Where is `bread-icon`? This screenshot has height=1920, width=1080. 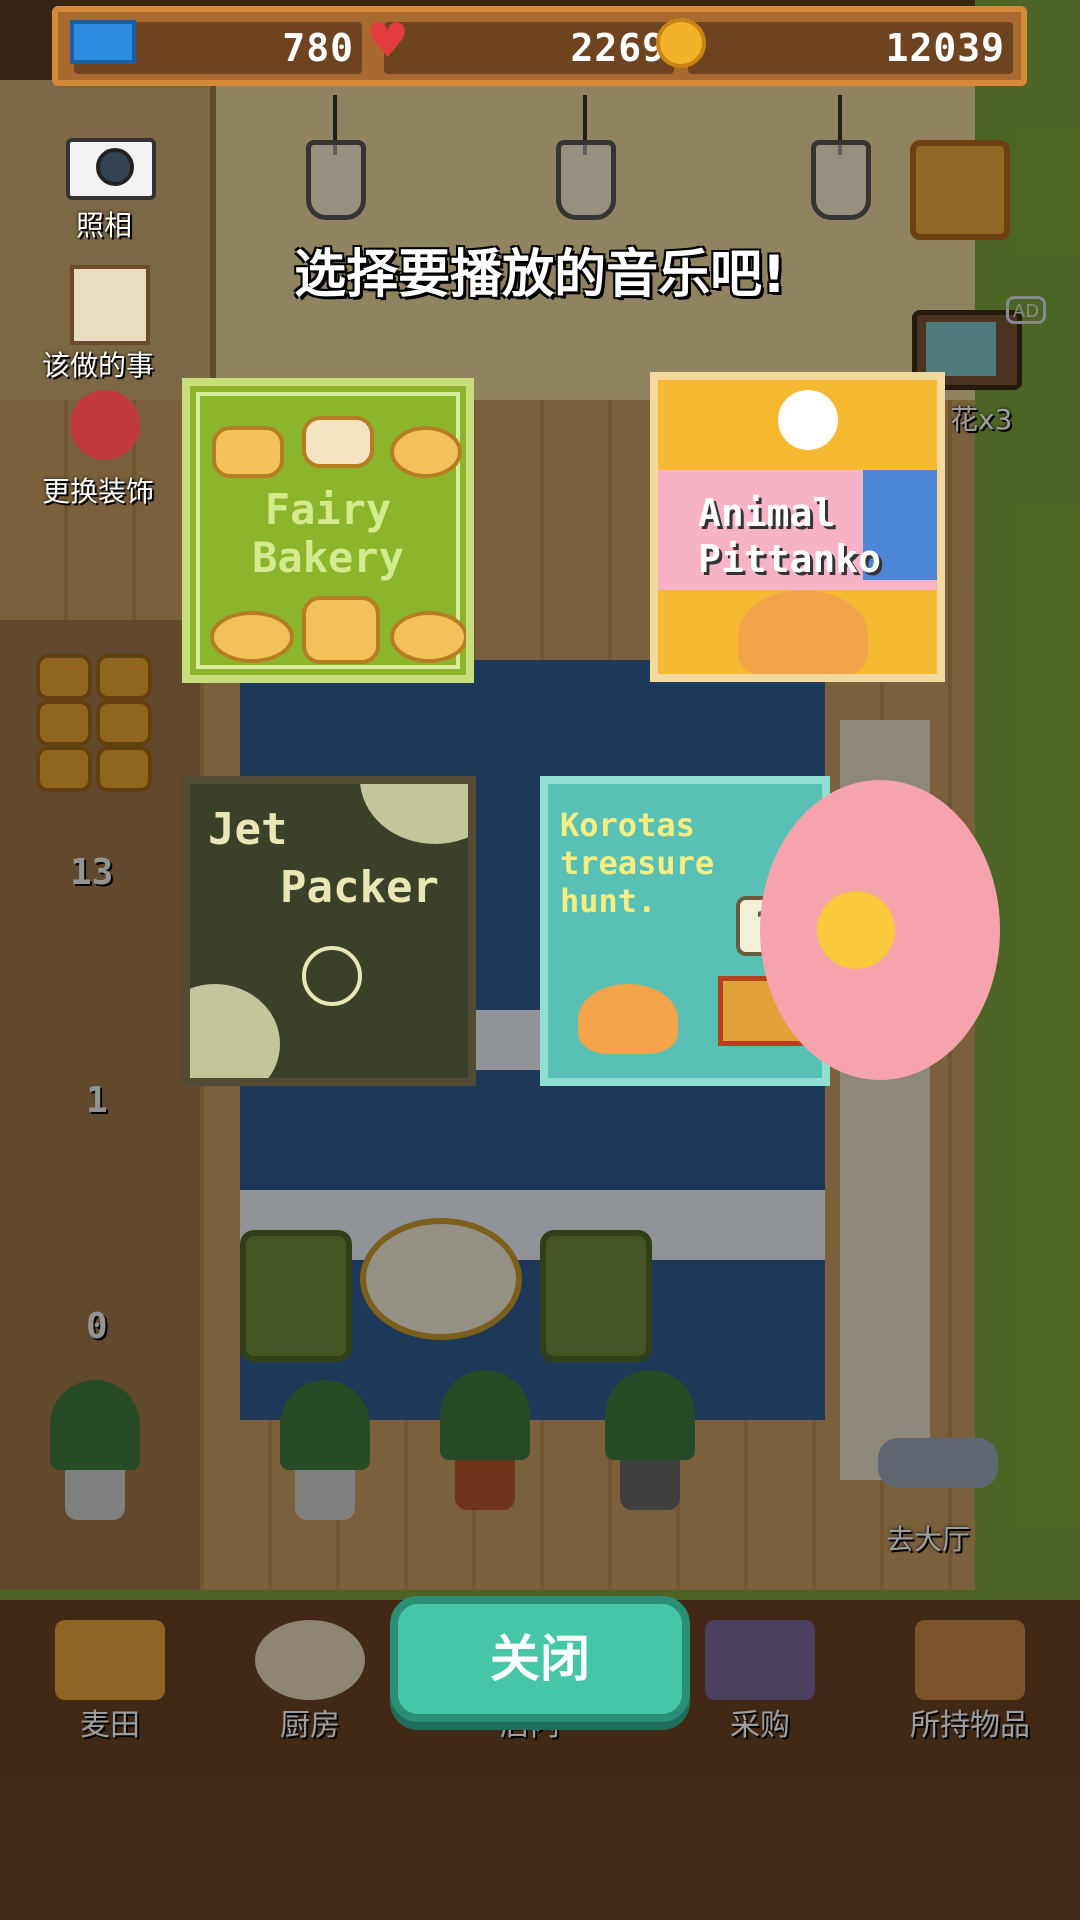
bread-icon is located at coordinates (248, 452).